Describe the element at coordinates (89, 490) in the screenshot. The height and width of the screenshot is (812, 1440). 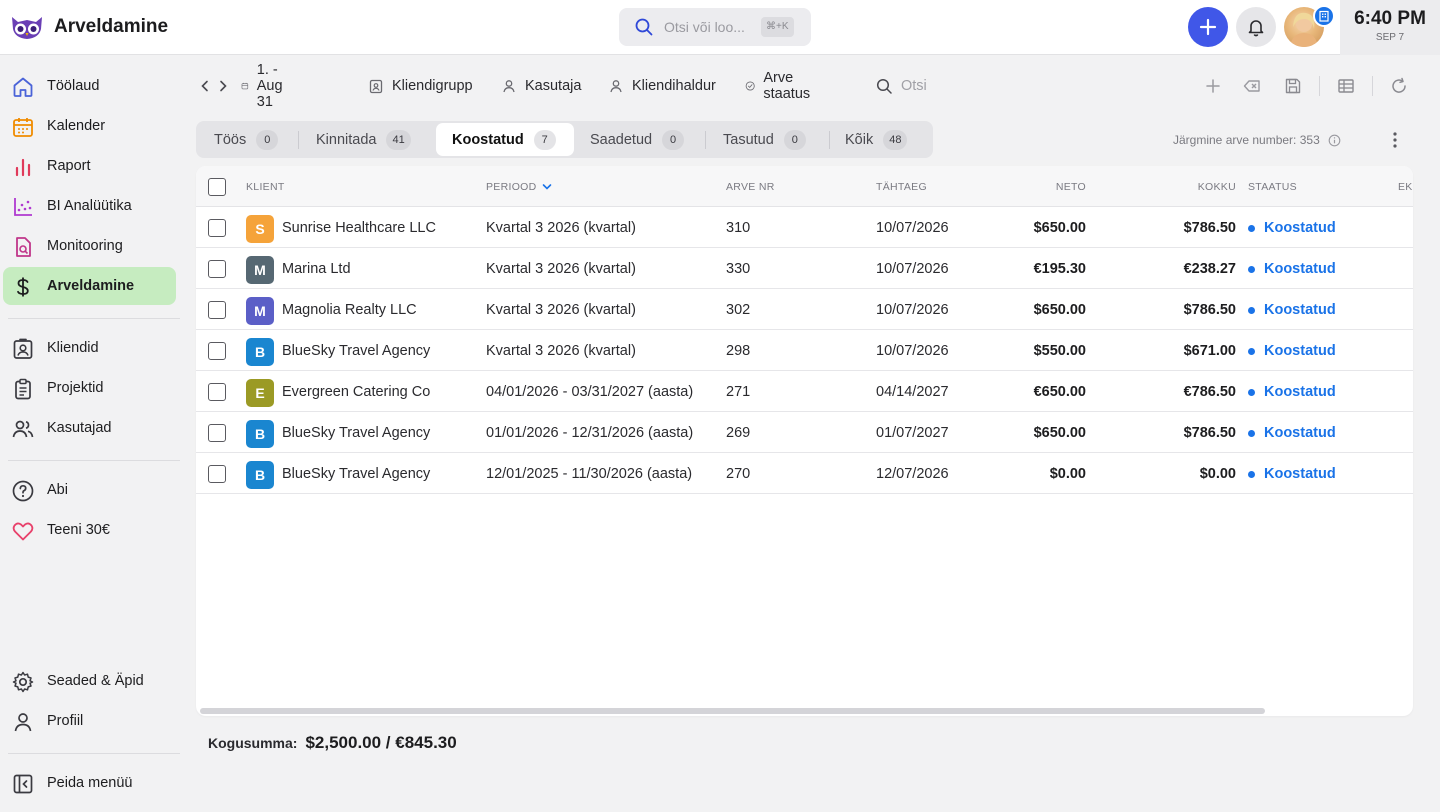
I see `sidebar-item-abi: Abi` at that location.